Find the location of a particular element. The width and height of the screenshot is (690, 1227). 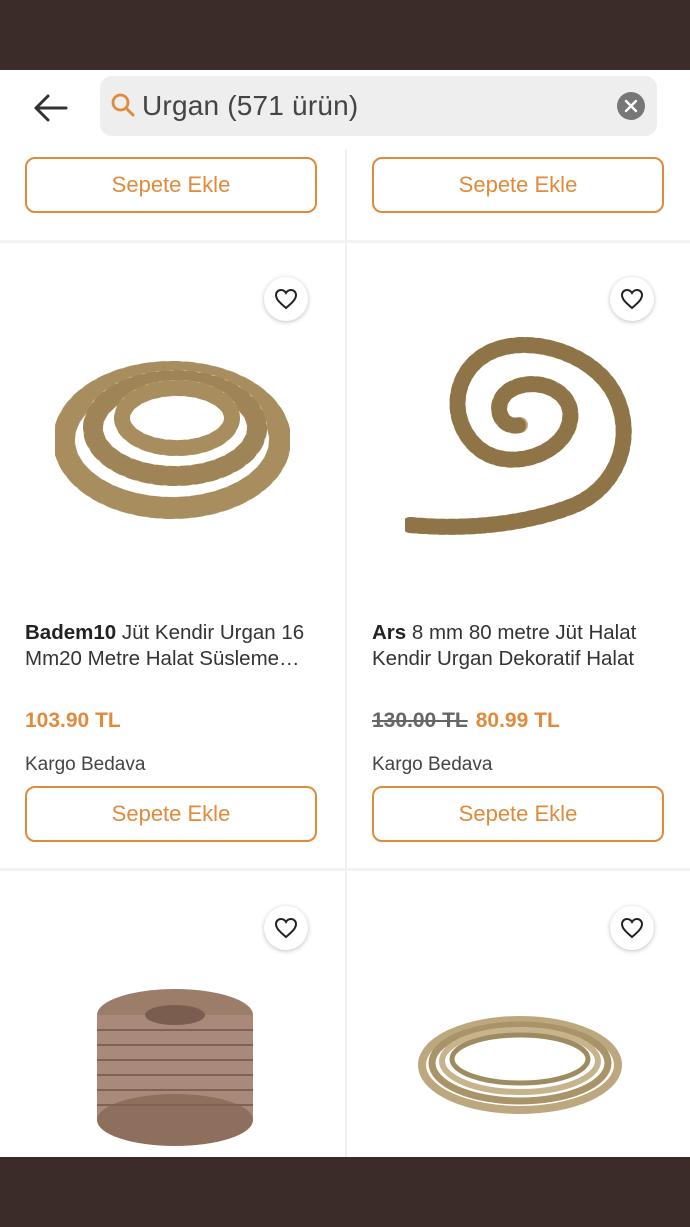

search-input: Urgan (571 ürün) is located at coordinates (378, 106).